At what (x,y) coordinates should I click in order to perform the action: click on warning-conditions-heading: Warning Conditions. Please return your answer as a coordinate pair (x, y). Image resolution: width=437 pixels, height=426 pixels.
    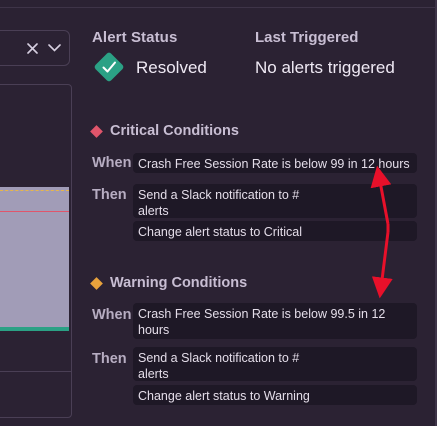
    Looking at the image, I should click on (169, 283).